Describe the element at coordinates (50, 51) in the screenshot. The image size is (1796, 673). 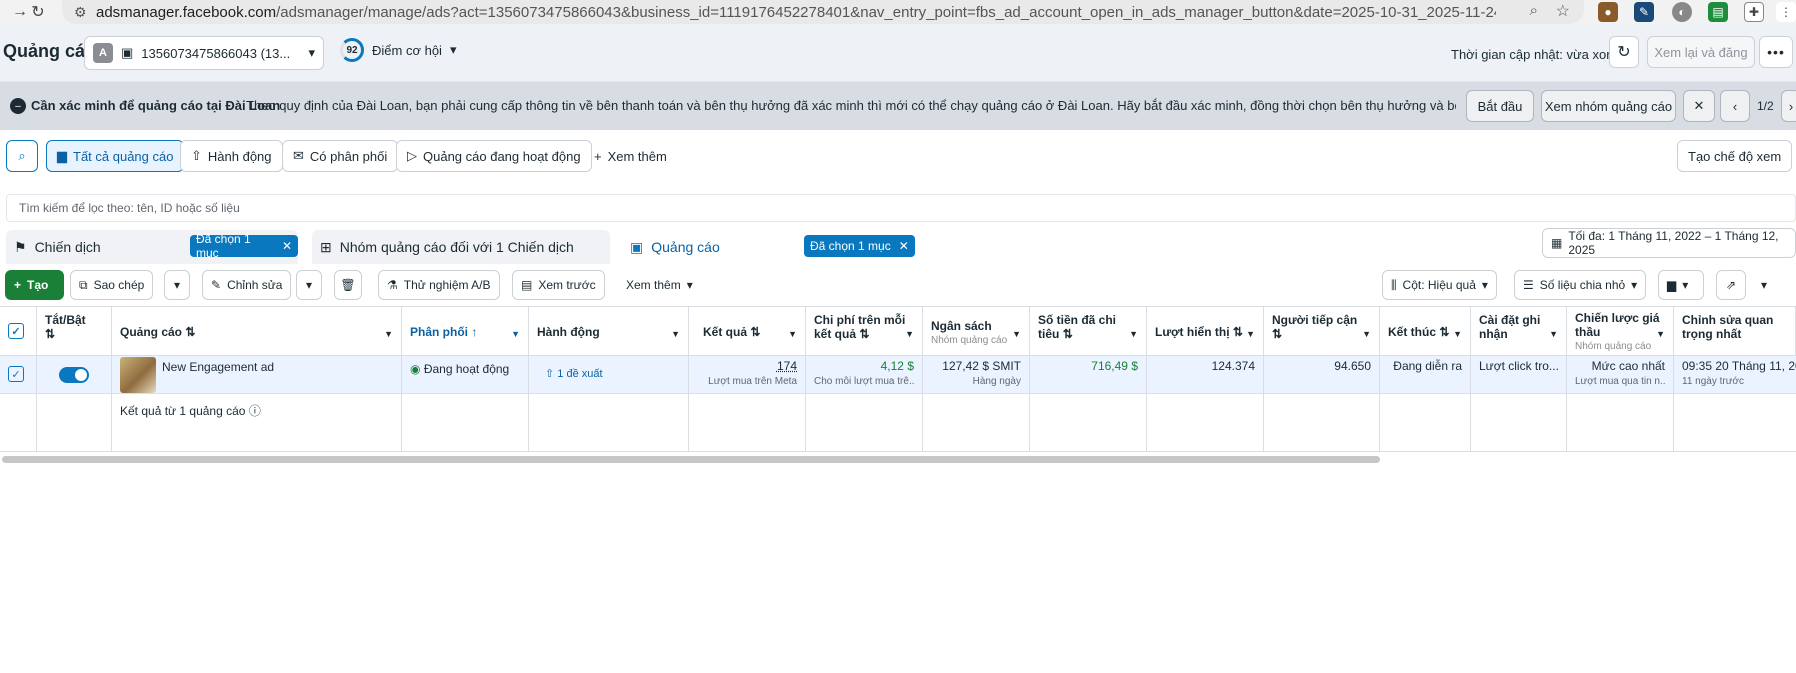
I see `page-title: Quảng cáo` at that location.